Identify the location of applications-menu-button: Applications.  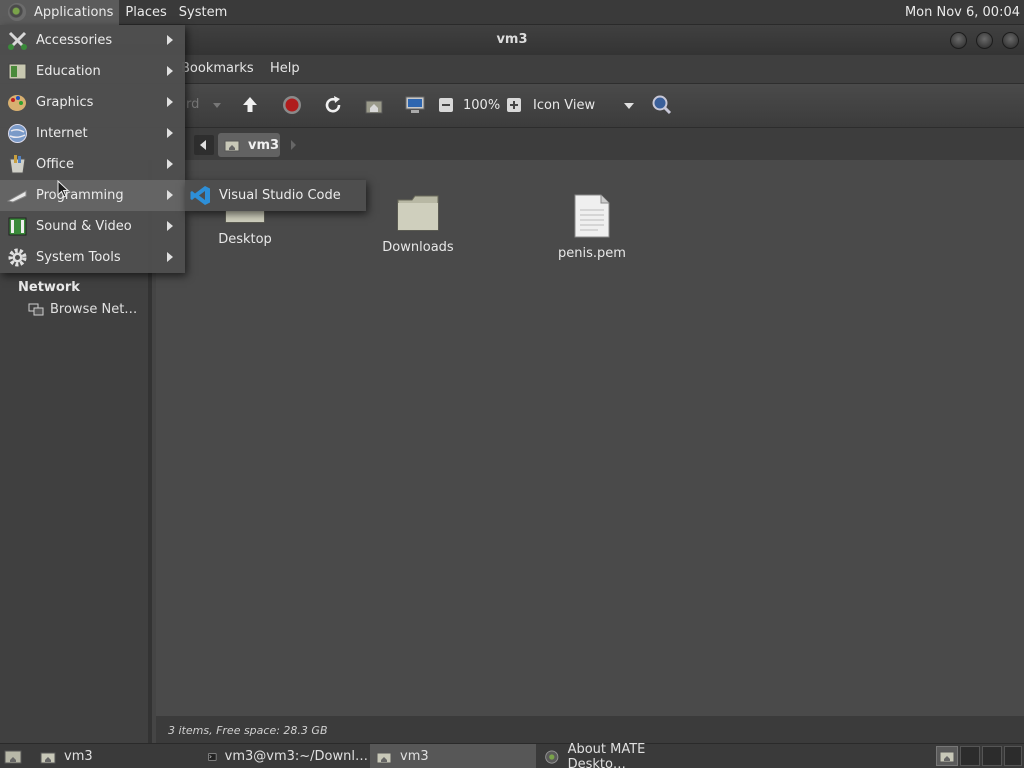
(60, 12).